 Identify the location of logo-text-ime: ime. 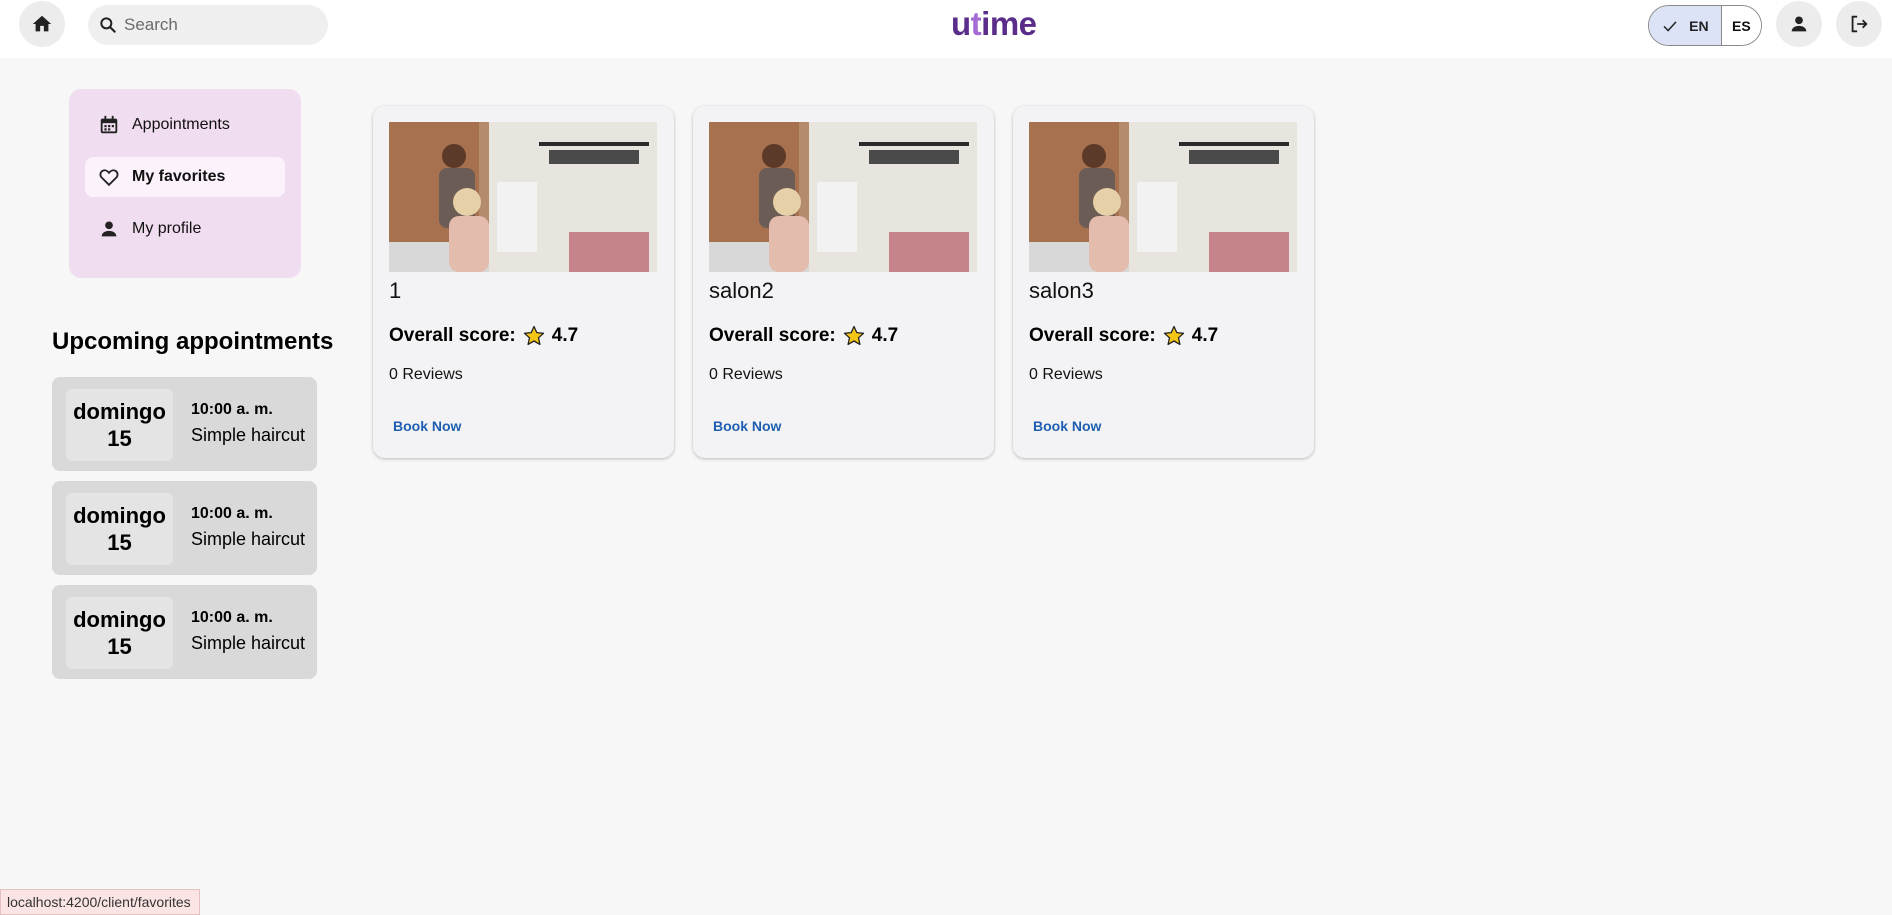
(1009, 23).